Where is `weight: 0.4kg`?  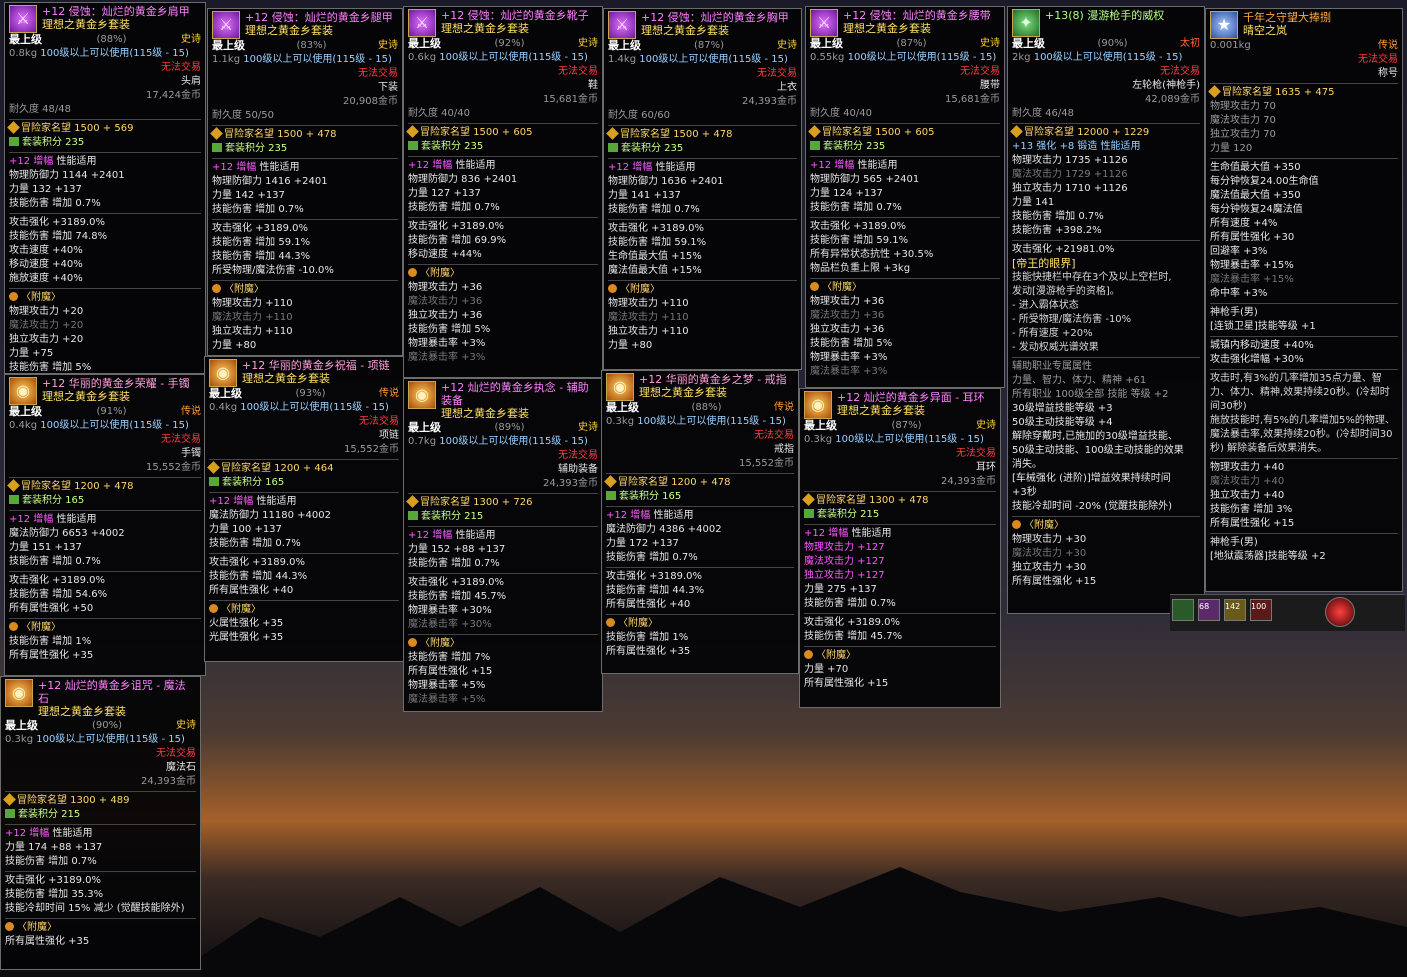 weight: 0.4kg is located at coordinates (23, 425).